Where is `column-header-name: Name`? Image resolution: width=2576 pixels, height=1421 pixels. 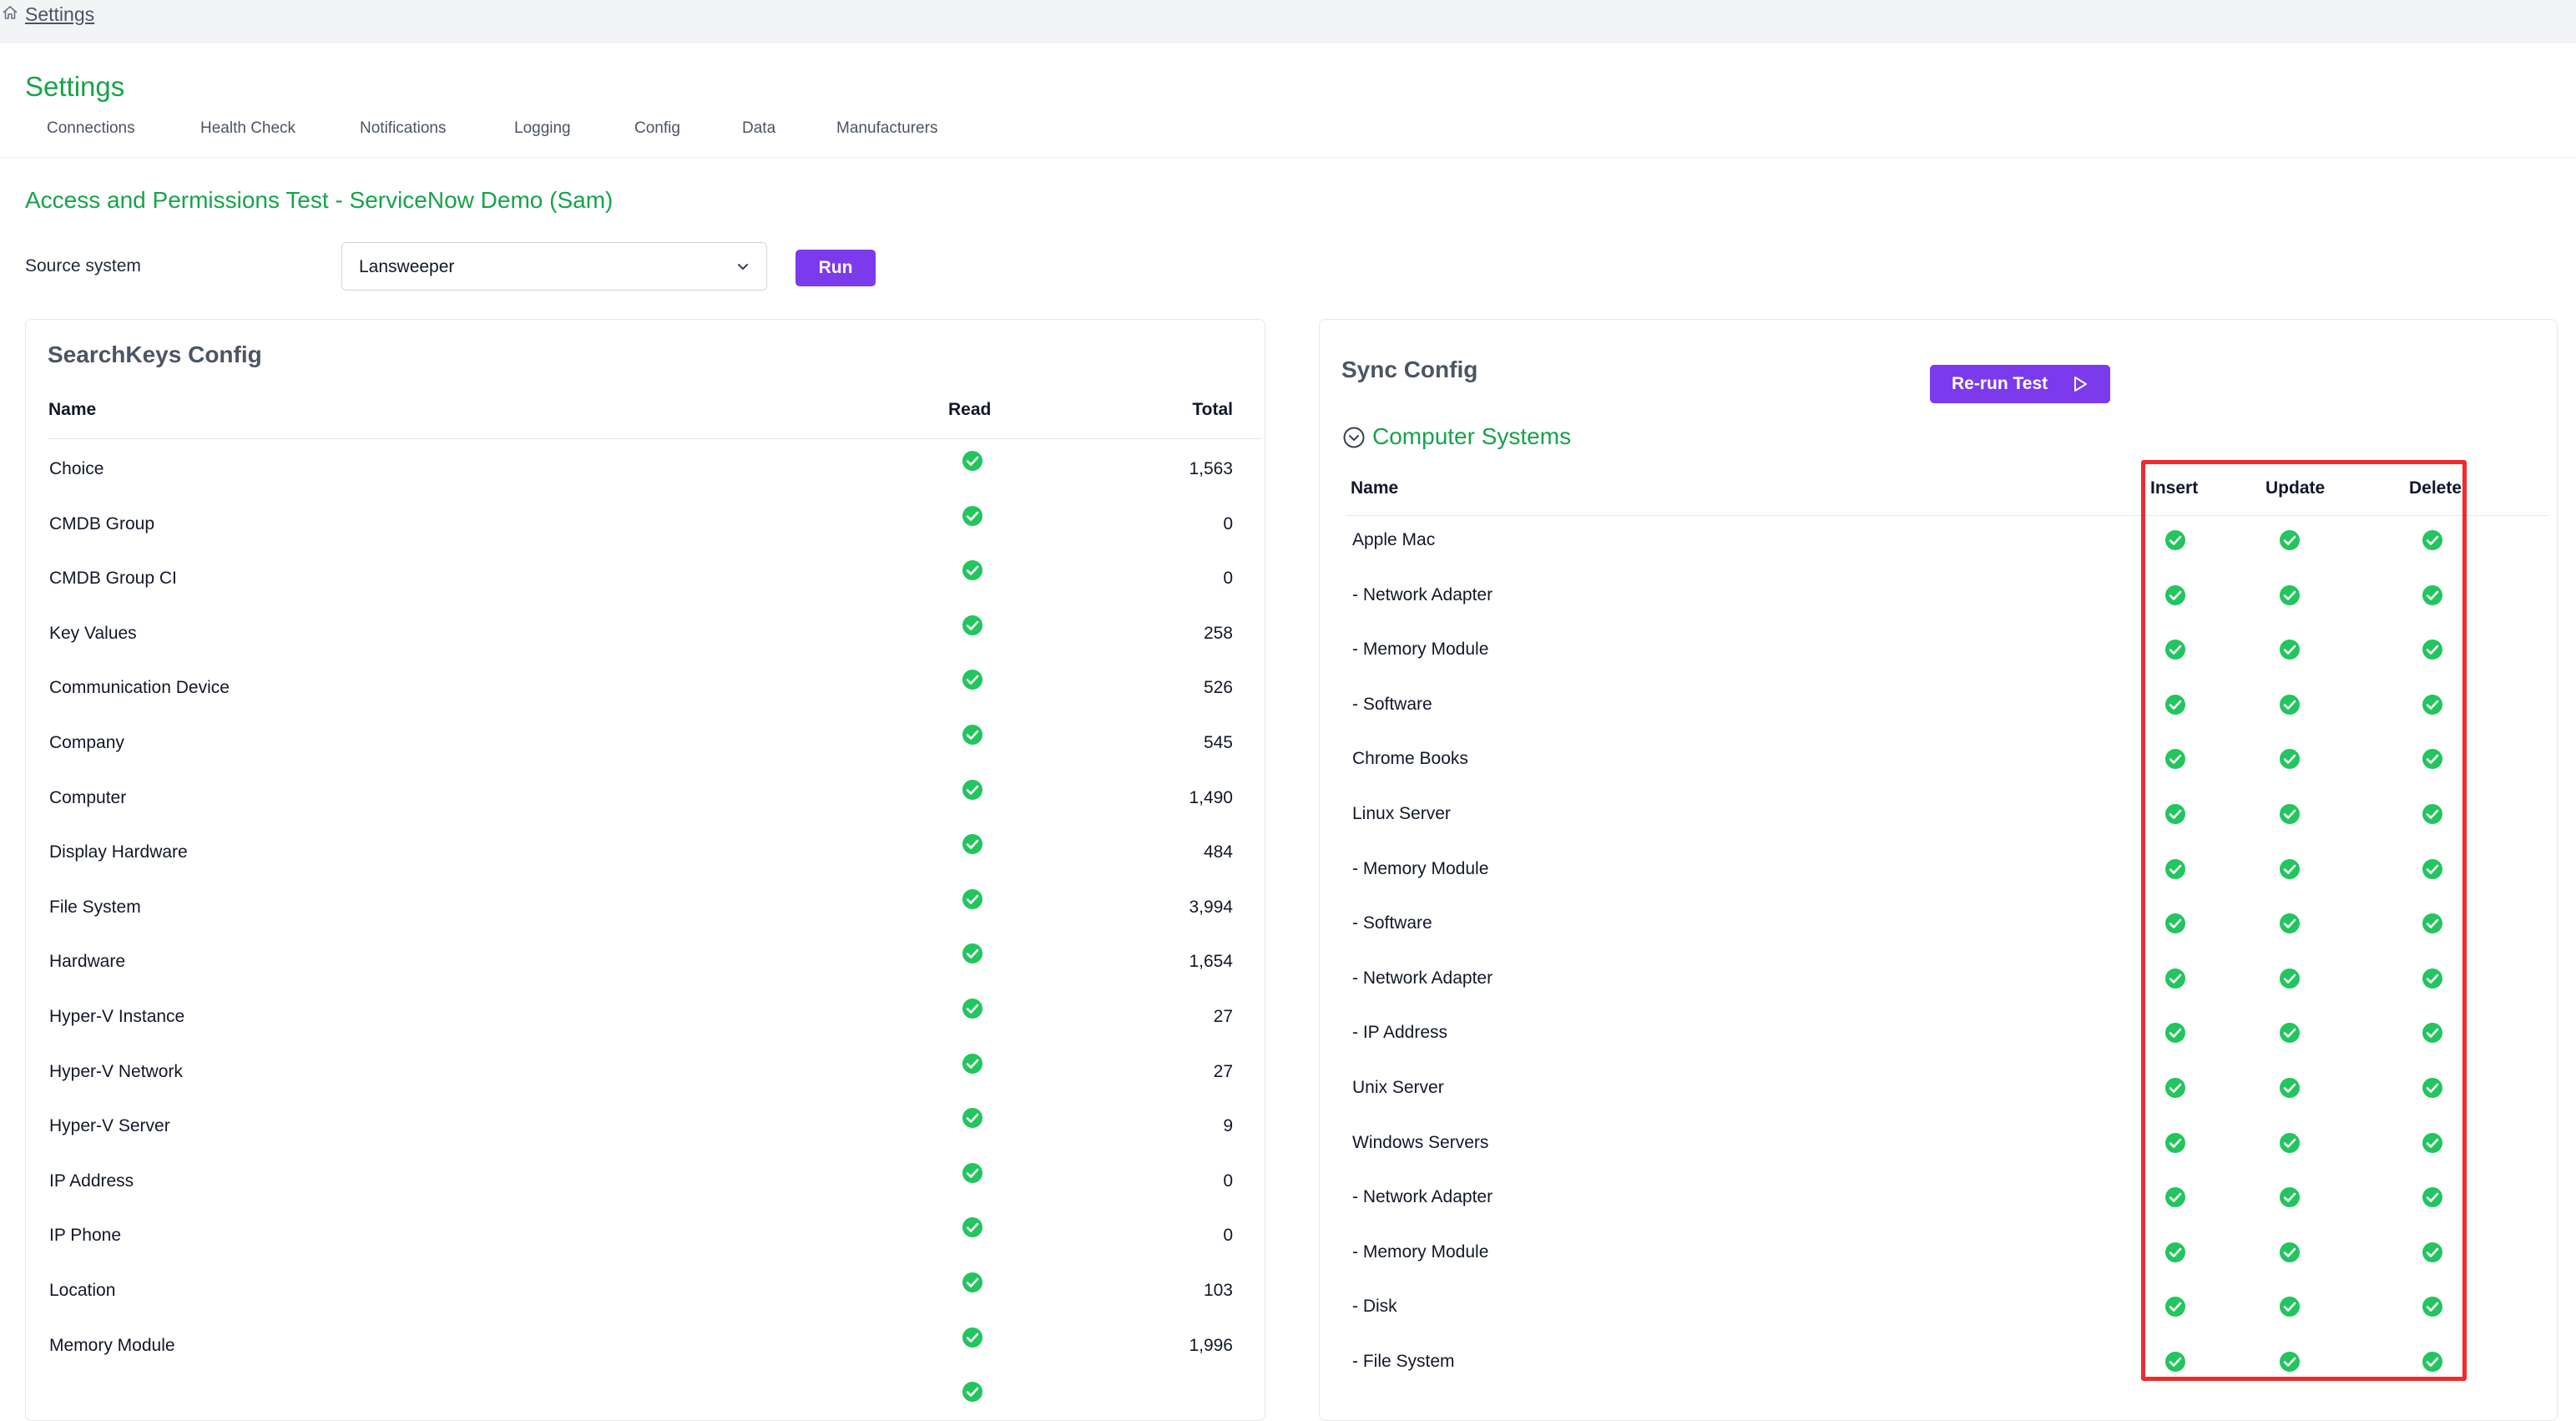
column-header-name: Name is located at coordinates (72, 409).